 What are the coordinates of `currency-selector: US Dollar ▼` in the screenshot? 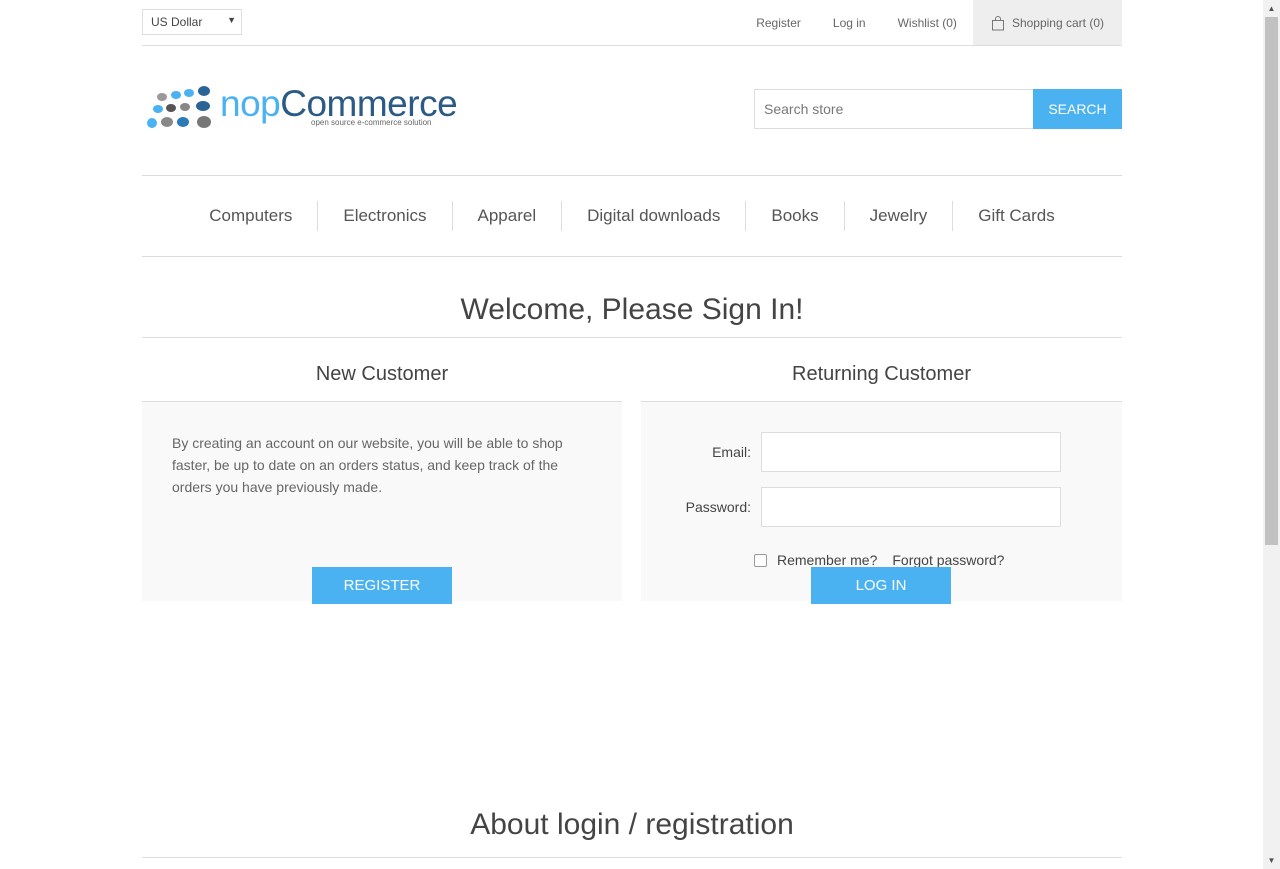 It's located at (192, 22).